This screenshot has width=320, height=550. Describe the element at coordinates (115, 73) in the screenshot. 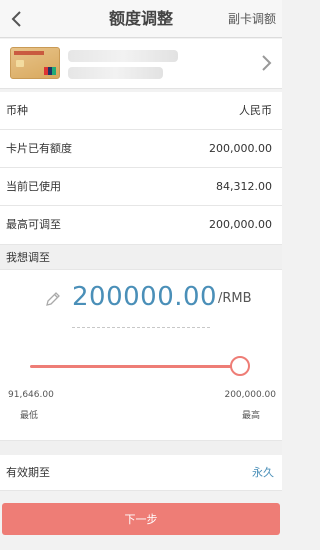

I see `card-number-blurred` at that location.